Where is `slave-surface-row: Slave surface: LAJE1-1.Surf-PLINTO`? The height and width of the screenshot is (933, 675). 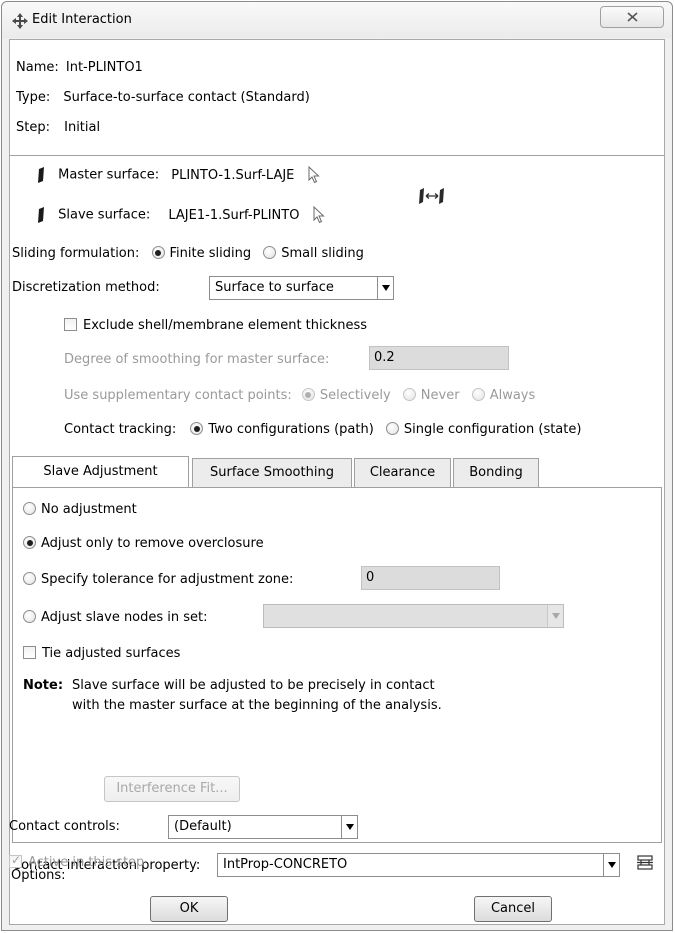 slave-surface-row: Slave surface: LAJE1-1.Surf-PLINTO is located at coordinates (181, 215).